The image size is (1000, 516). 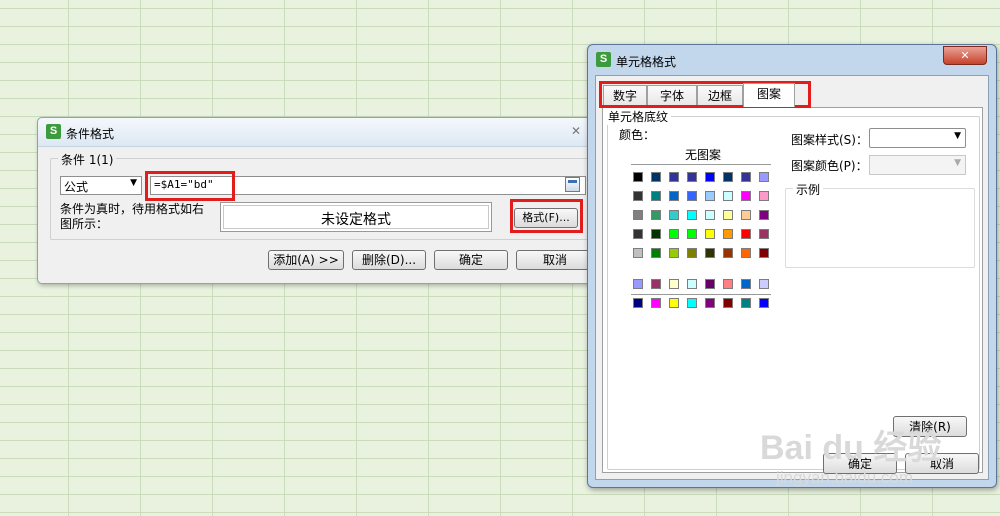 What do you see at coordinates (638, 116) in the screenshot?
I see `cell-shading-label: 单元格底纹` at bounding box center [638, 116].